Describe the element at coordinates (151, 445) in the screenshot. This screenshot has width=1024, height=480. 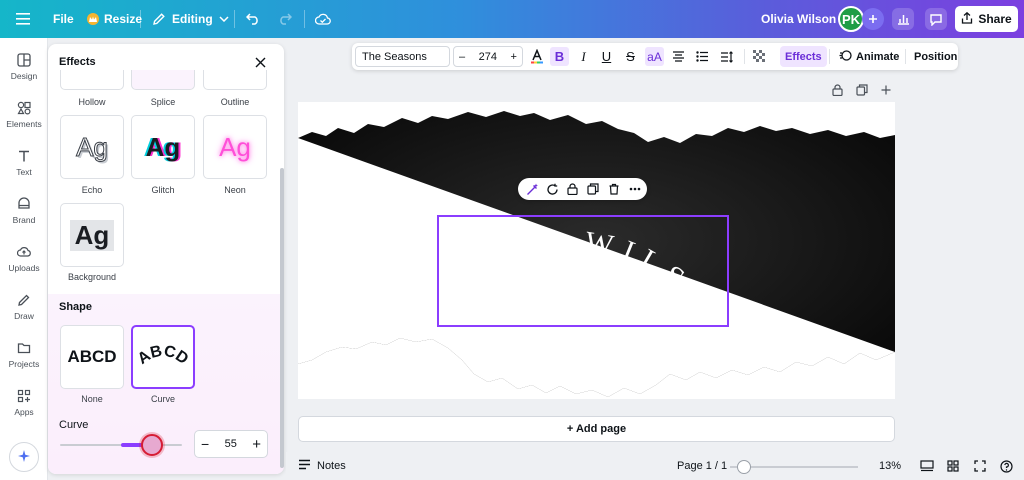
I see `curve-slider-thumb` at that location.